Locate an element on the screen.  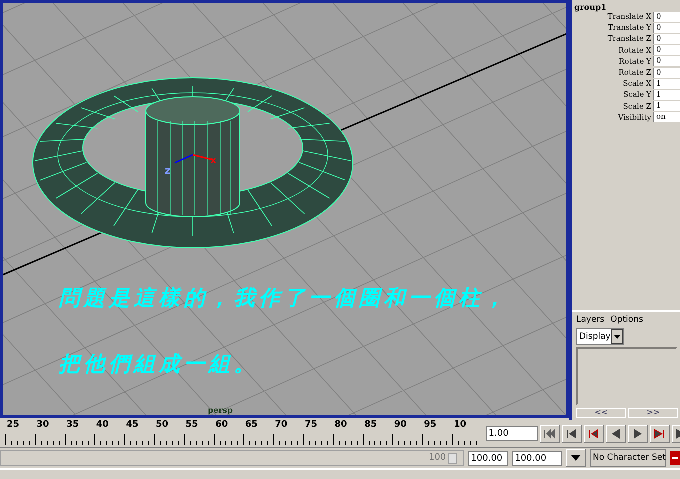
axis-label: z is located at coordinates (168, 171).